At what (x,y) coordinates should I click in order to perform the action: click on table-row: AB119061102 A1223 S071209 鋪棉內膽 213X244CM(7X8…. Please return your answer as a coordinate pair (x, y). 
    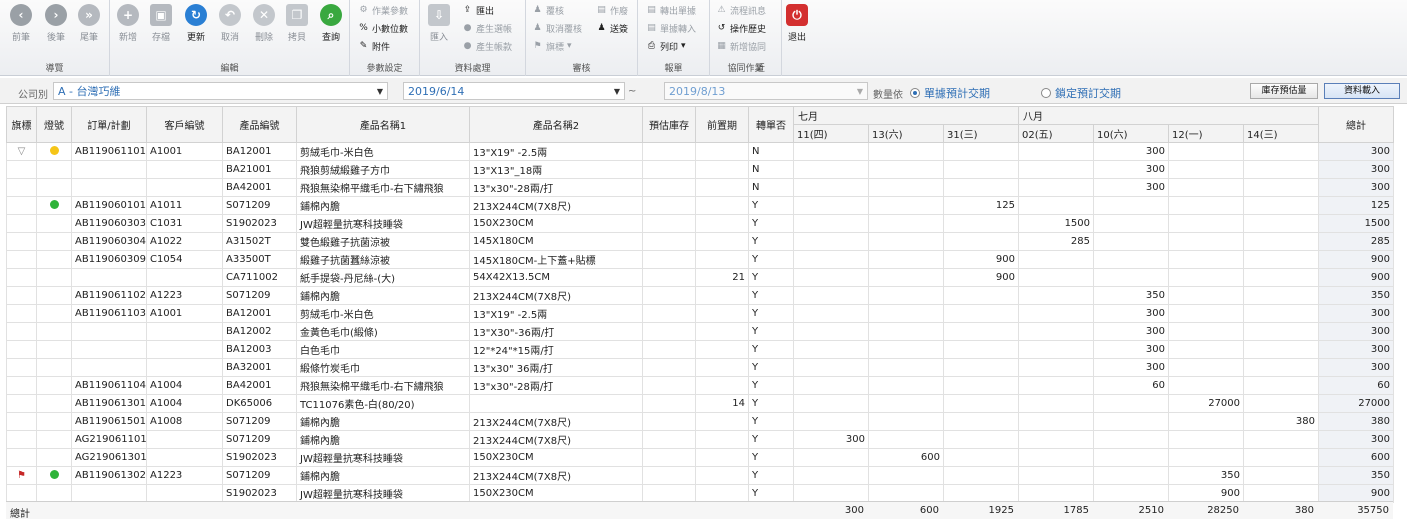
    Looking at the image, I should click on (700, 295).